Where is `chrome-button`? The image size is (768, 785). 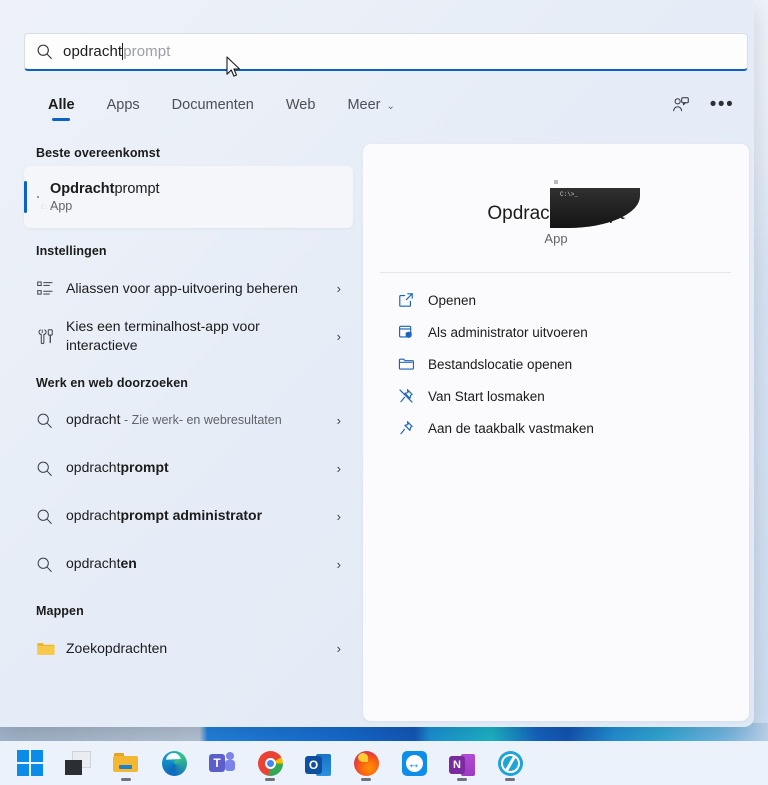
chrome-button is located at coordinates (270, 763).